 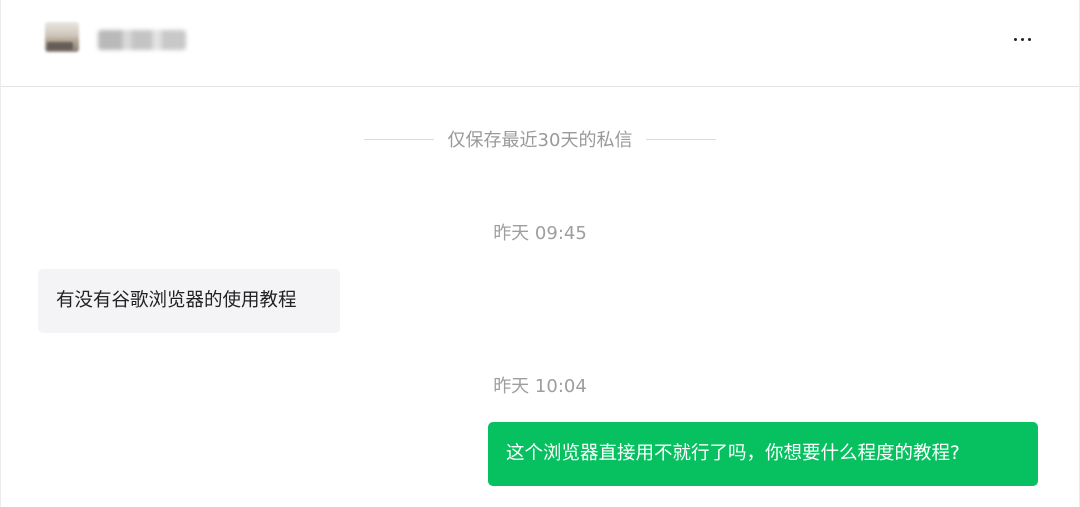 I want to click on more-options-button, so click(x=1022, y=39).